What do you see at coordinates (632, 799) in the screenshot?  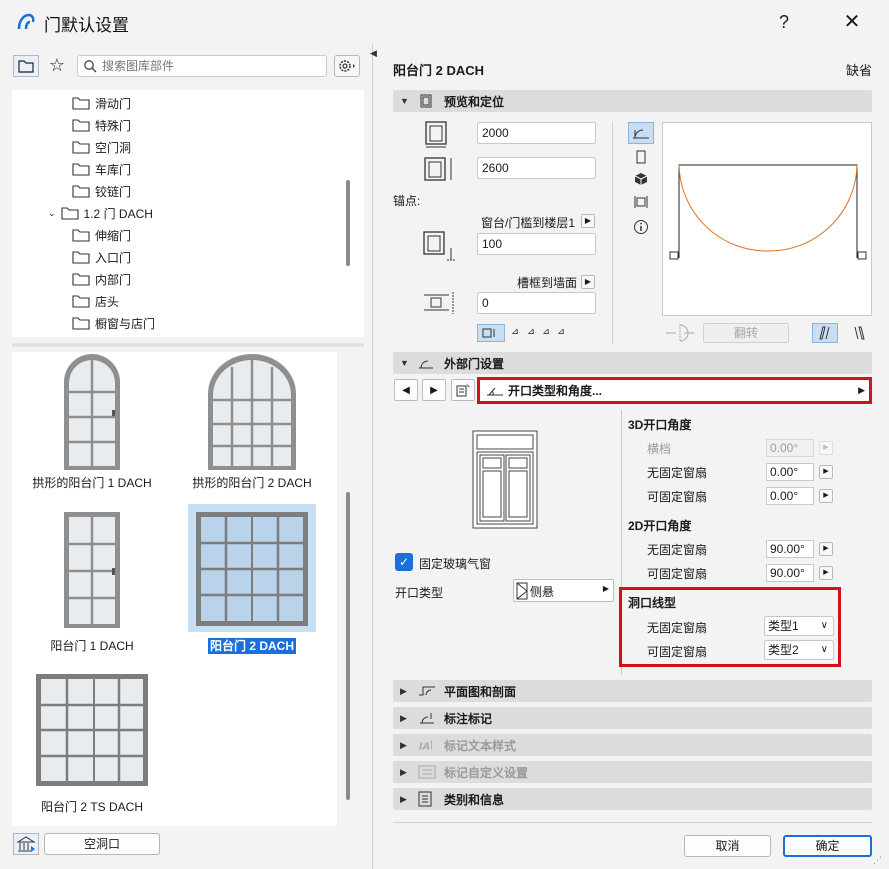 I see `section-category-info-header: ▶ 类别和信息` at bounding box center [632, 799].